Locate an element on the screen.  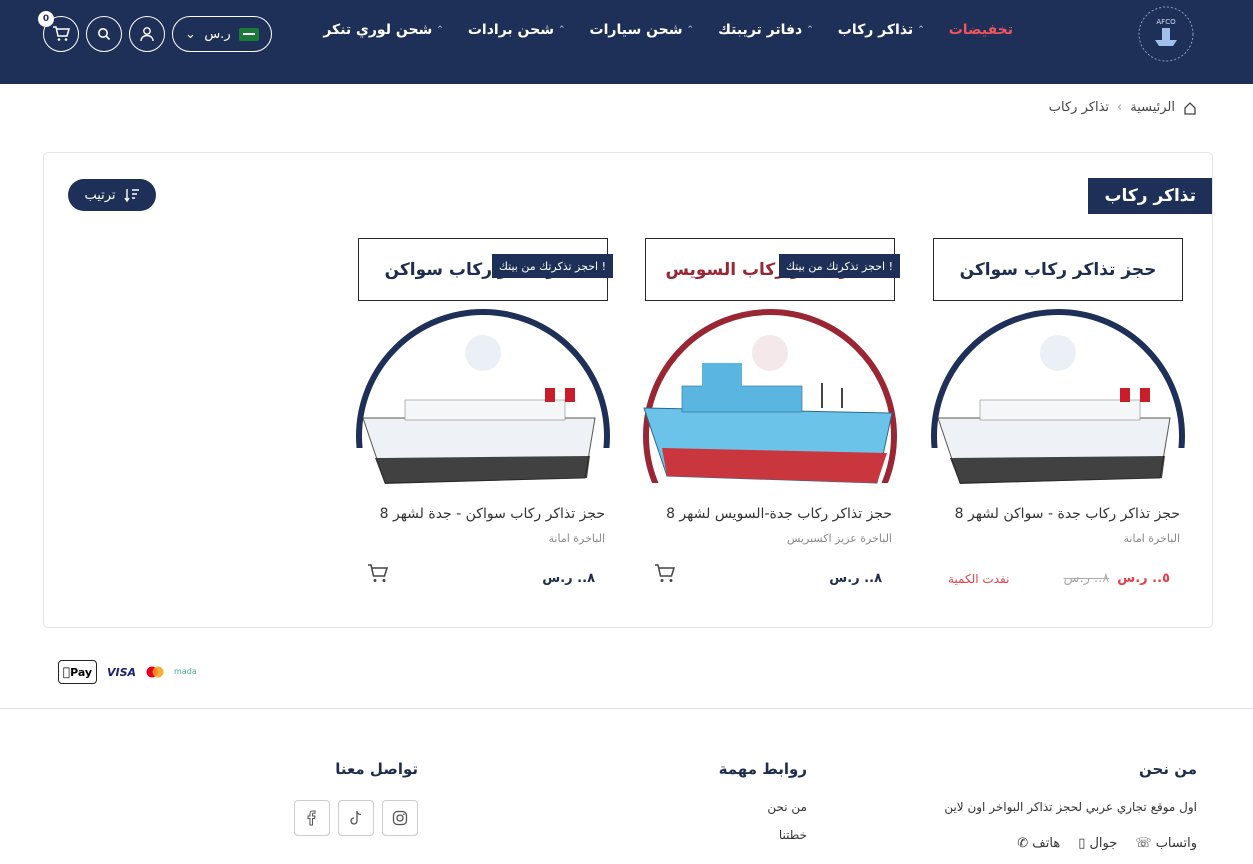
sort-button: ترتيب is located at coordinates (112, 195).